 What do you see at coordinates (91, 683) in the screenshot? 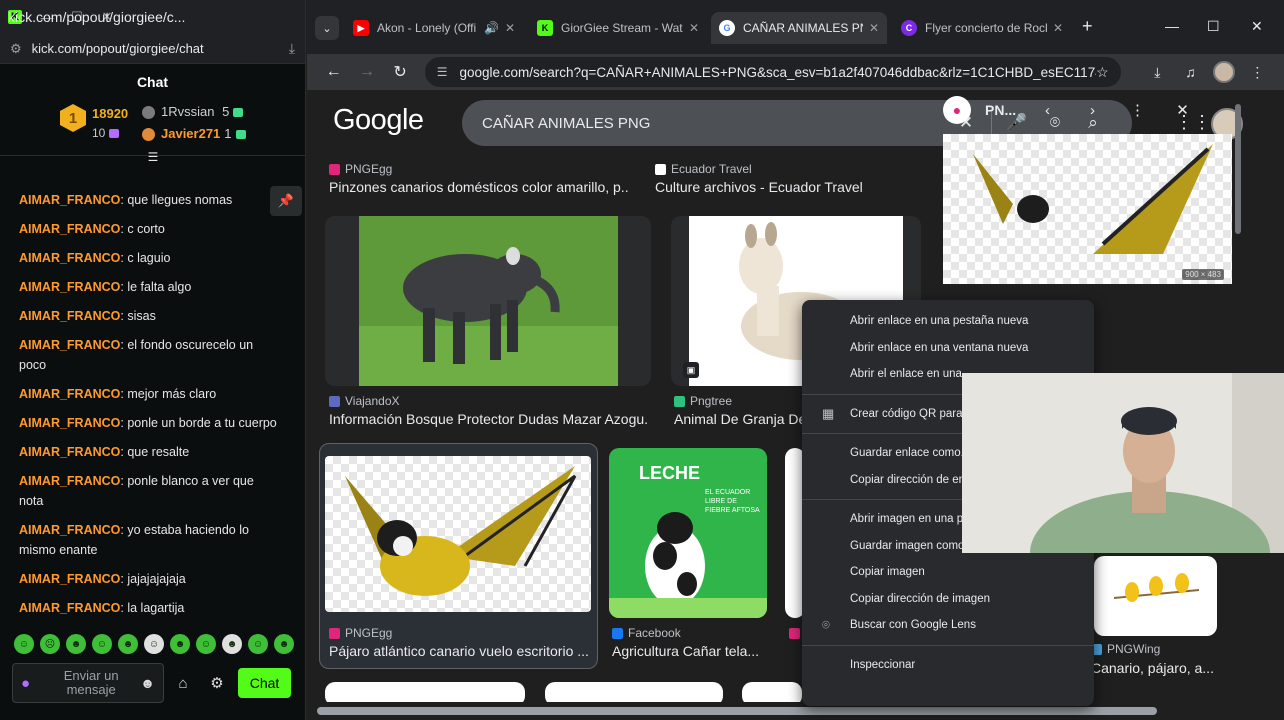
I see `chat-input-placeholder: Enviar un mensaje` at bounding box center [91, 683].